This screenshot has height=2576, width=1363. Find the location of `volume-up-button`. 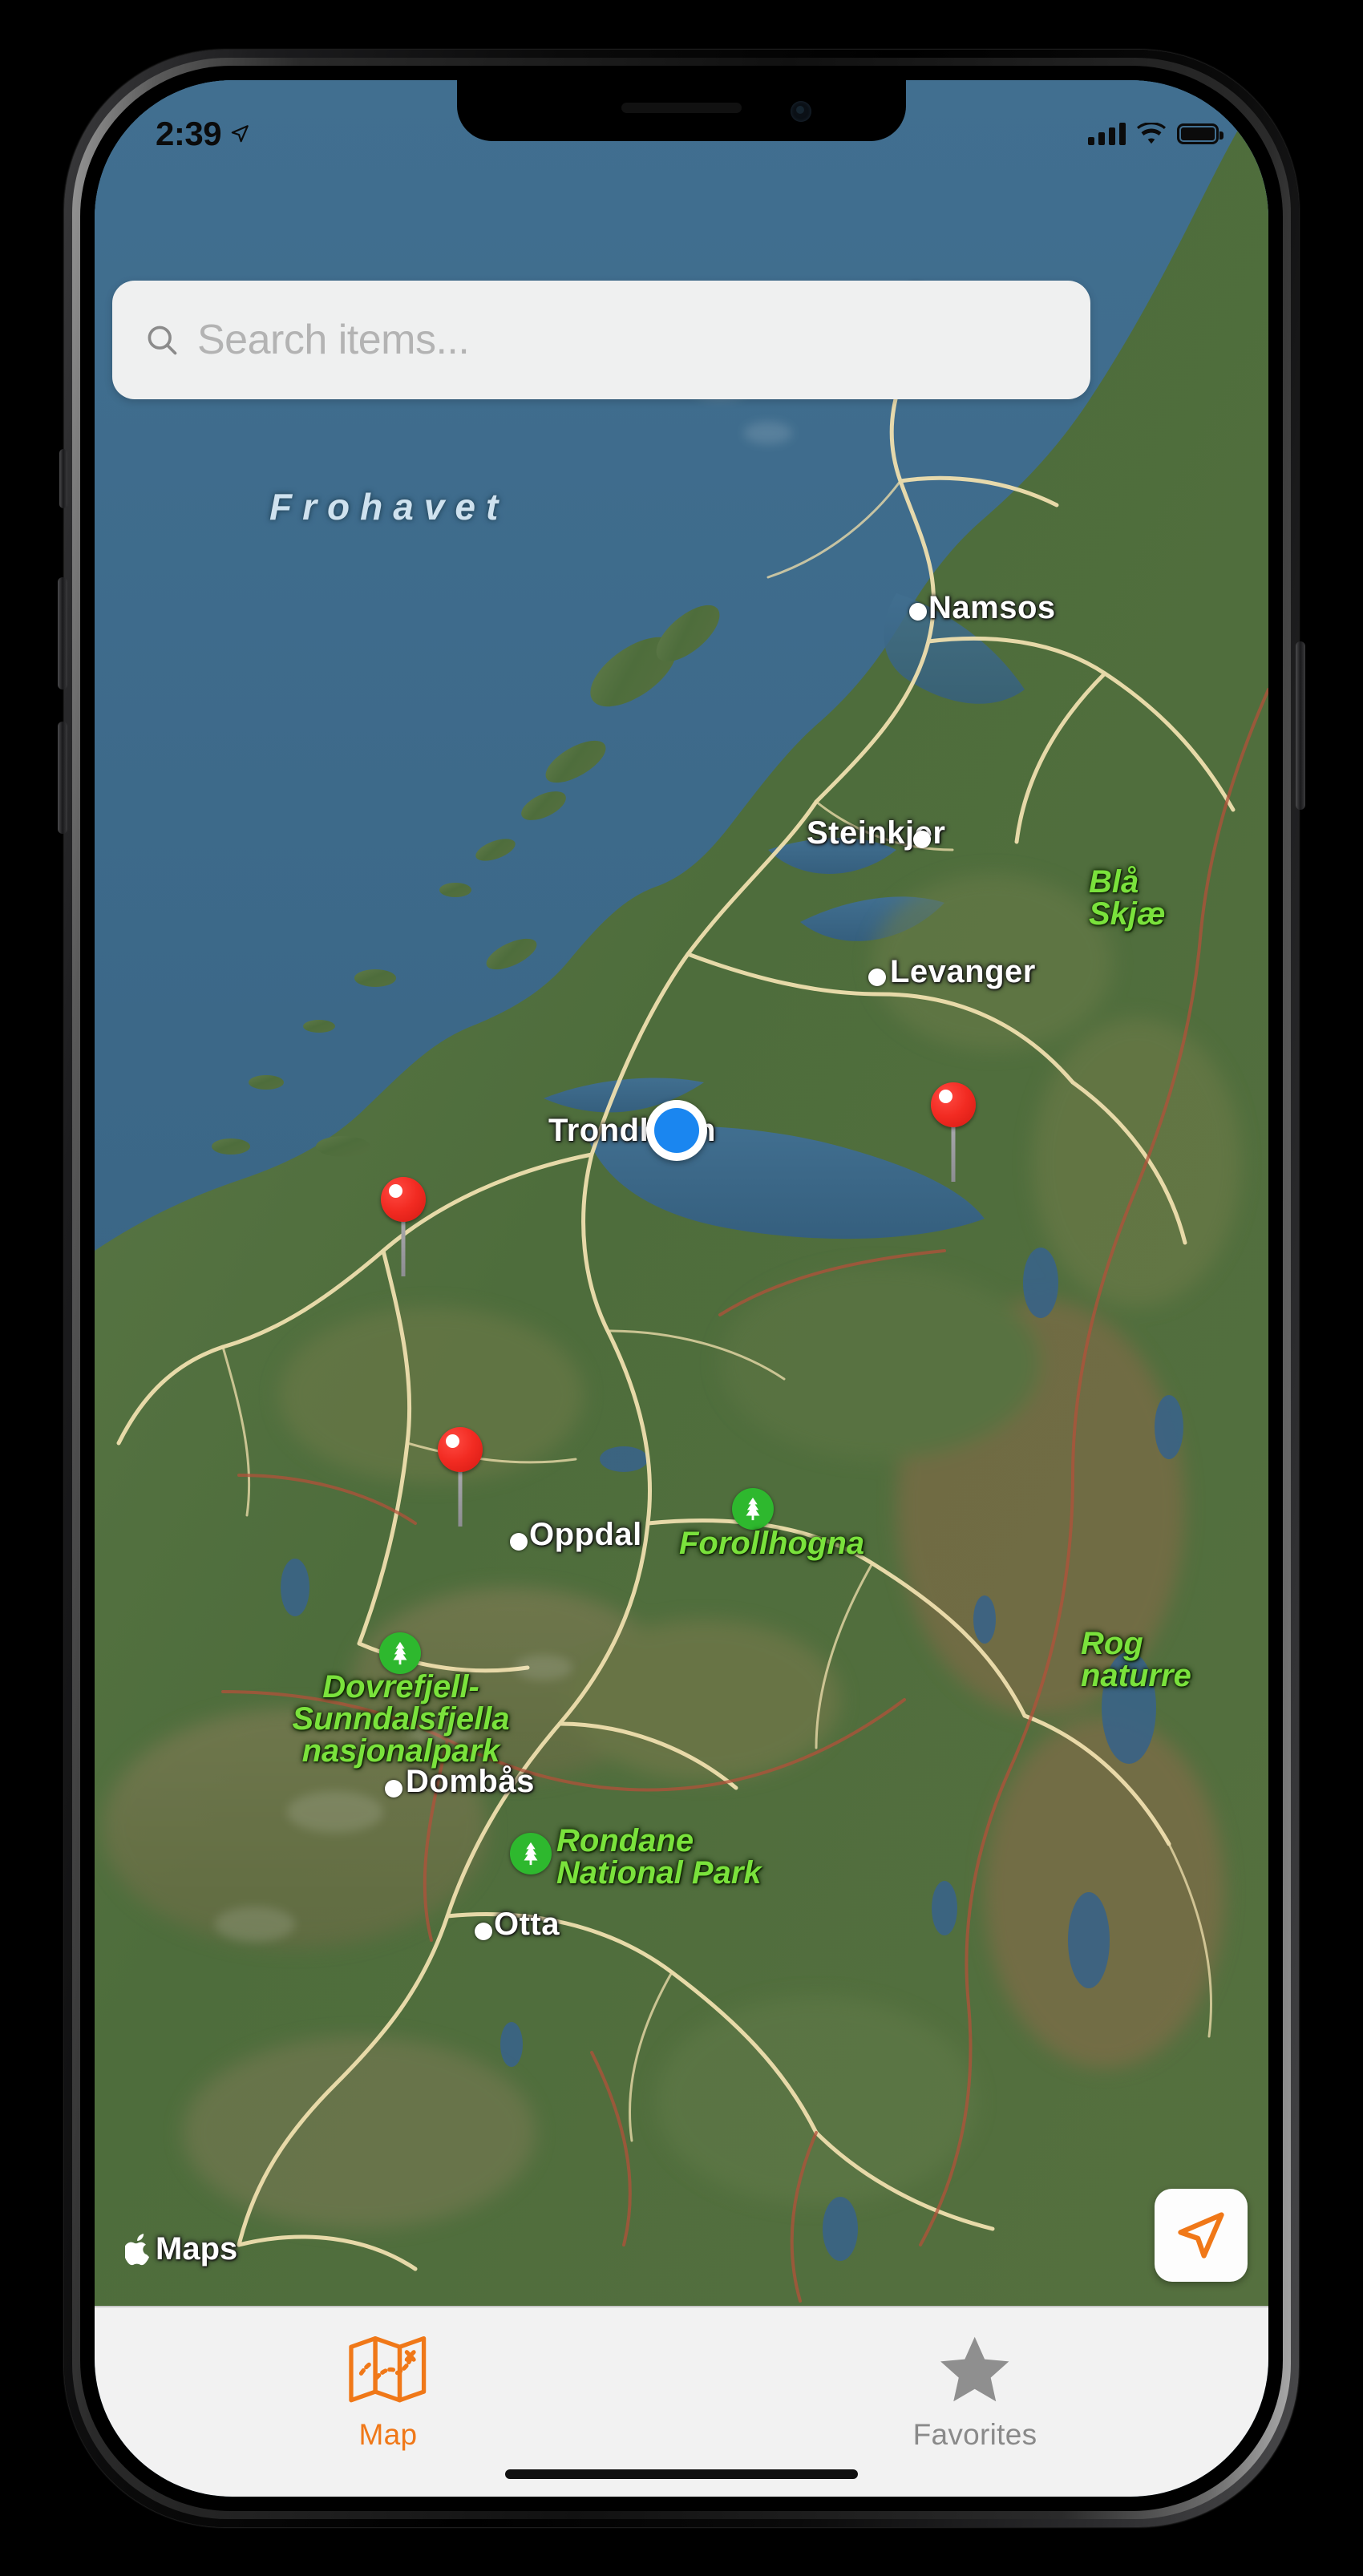

volume-up-button is located at coordinates (62, 633).